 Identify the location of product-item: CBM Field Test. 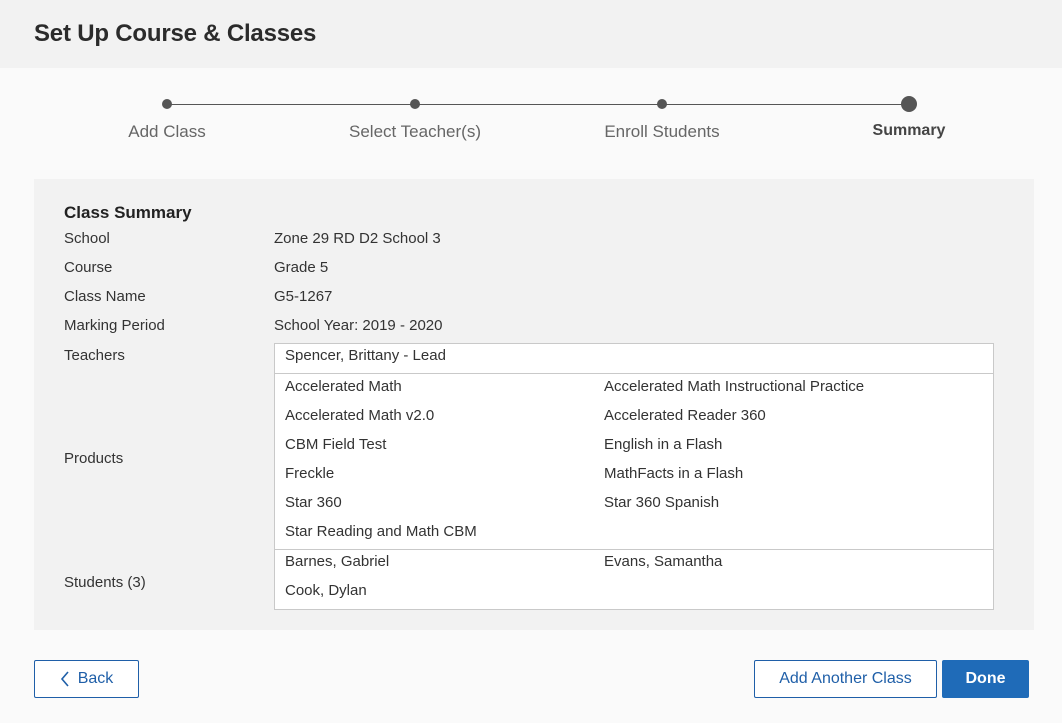
(336, 444).